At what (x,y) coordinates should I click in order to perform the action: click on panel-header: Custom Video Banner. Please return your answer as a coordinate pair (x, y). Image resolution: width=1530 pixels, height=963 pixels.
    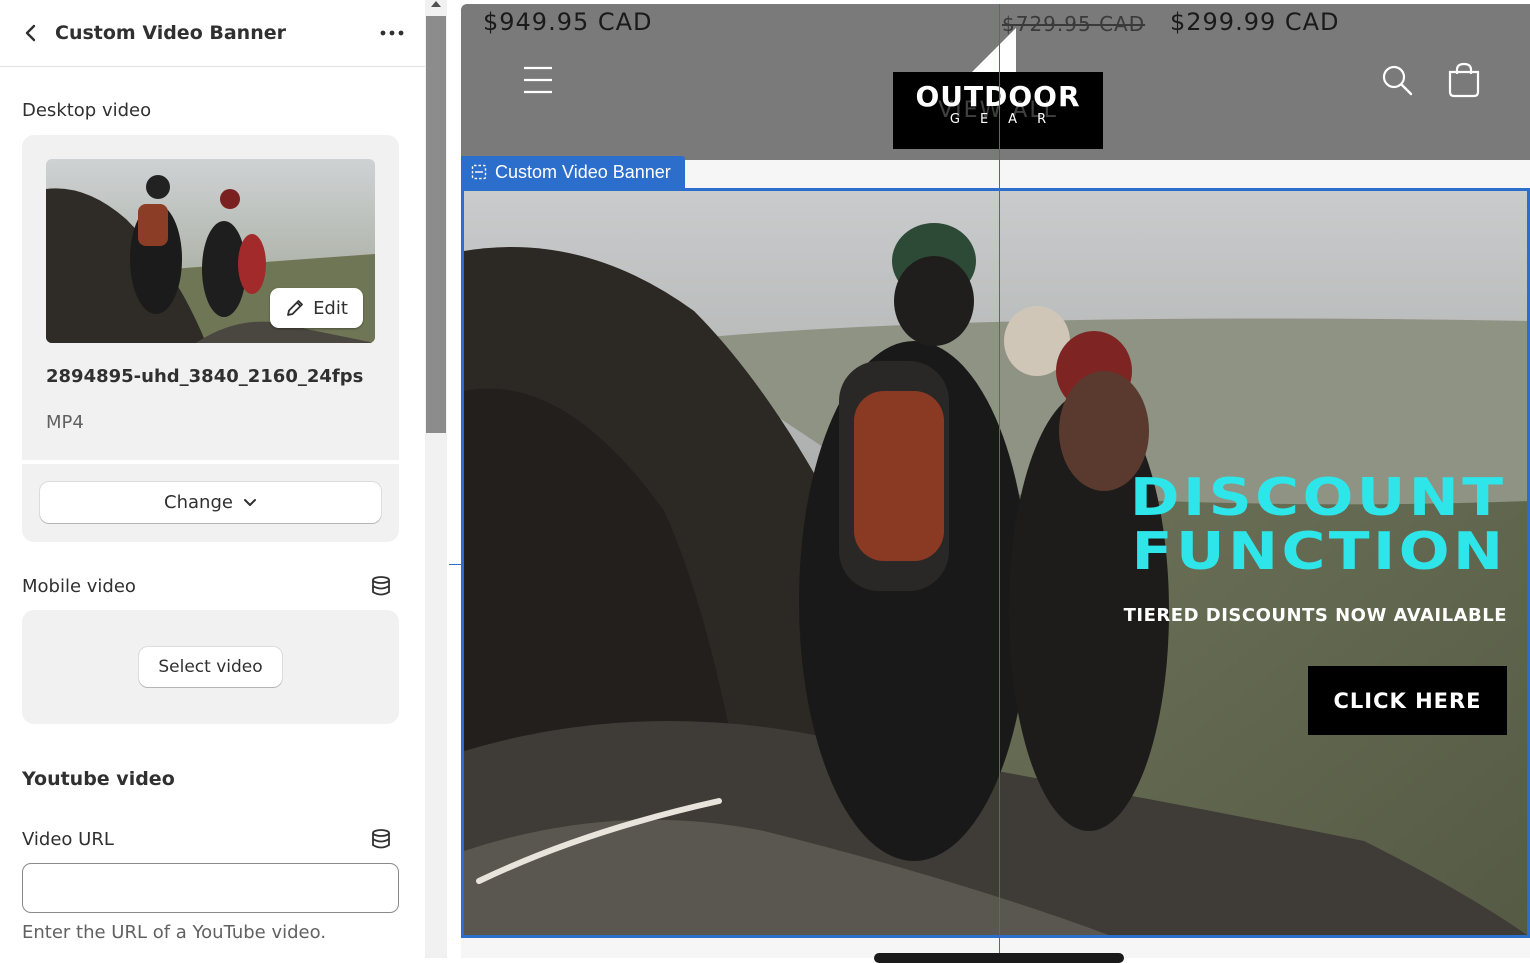
    Looking at the image, I should click on (212, 33).